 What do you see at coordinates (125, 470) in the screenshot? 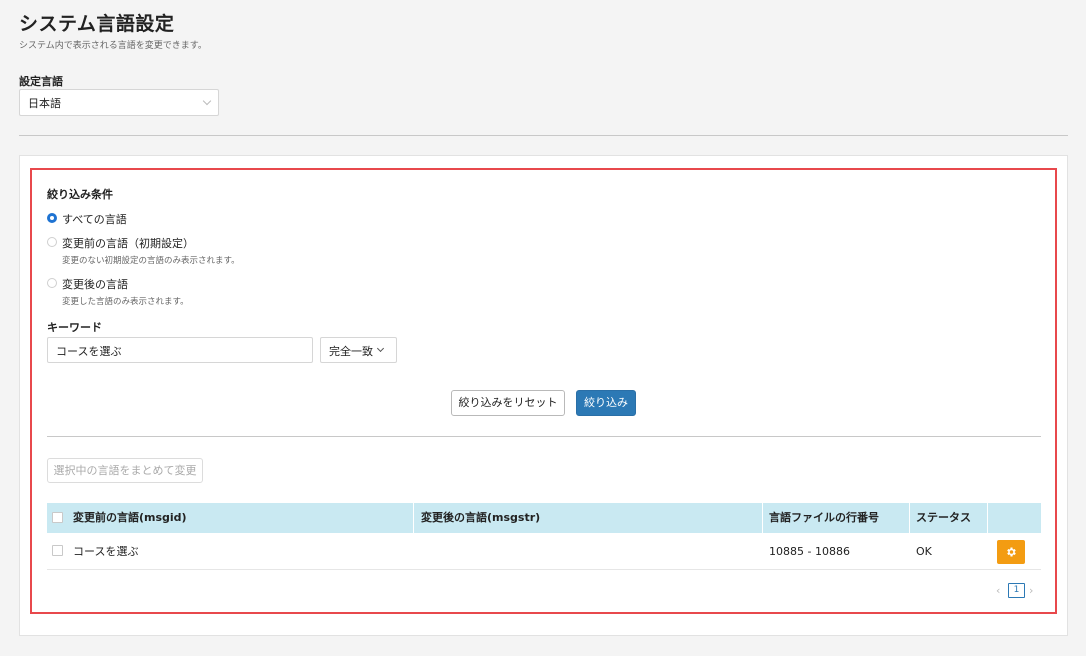
I see `bulk-change-button: 選択中の言語をまとめて変更` at bounding box center [125, 470].